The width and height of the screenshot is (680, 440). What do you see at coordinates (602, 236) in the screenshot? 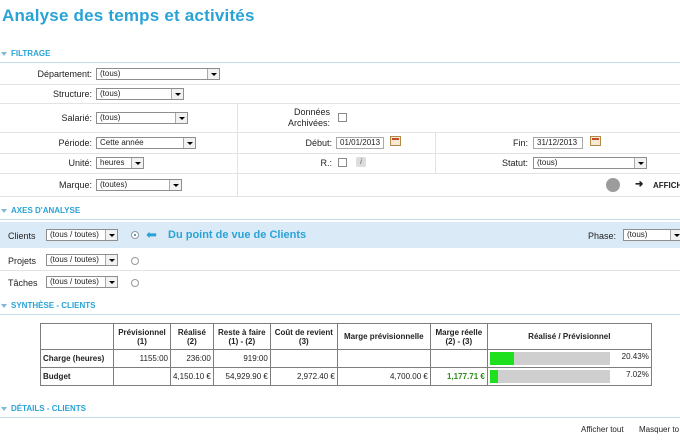
I see `phase-label: Phase:` at bounding box center [602, 236].